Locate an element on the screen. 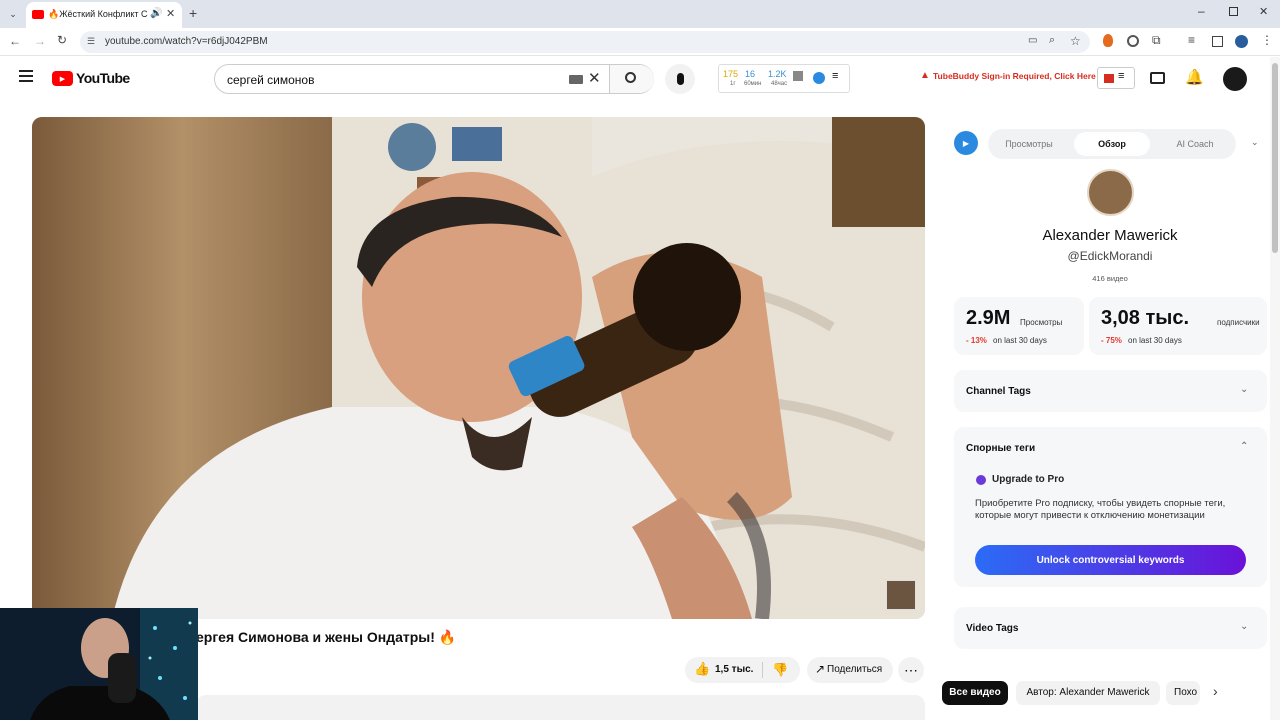  description-box is located at coordinates (560, 707).